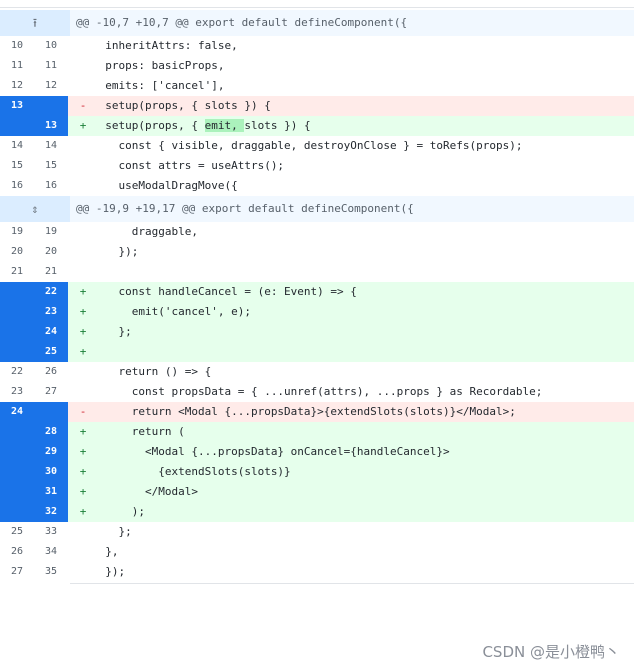 This screenshot has width=634, height=670. What do you see at coordinates (51, 186) in the screenshot?
I see `new-line-number: 16` at bounding box center [51, 186].